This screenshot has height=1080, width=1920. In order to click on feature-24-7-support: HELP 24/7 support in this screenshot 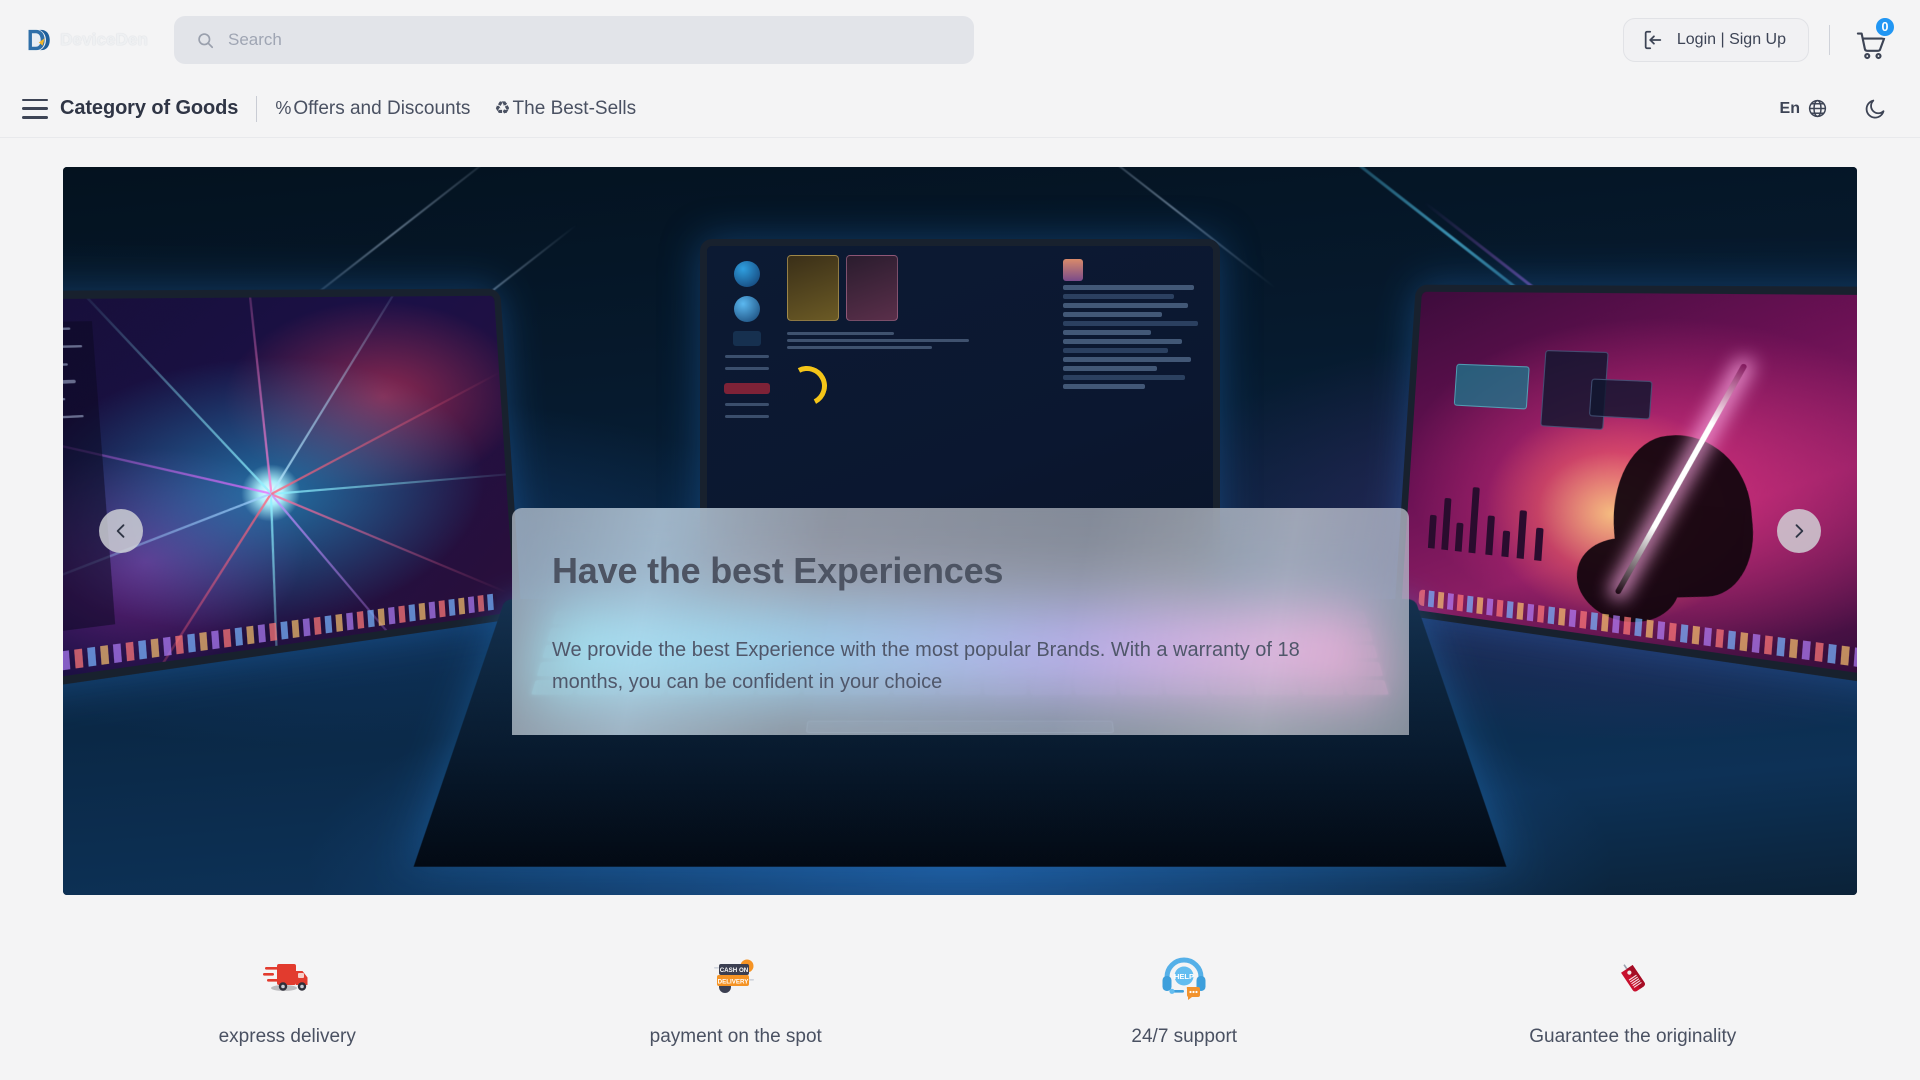, I will do `click(1184, 1000)`.